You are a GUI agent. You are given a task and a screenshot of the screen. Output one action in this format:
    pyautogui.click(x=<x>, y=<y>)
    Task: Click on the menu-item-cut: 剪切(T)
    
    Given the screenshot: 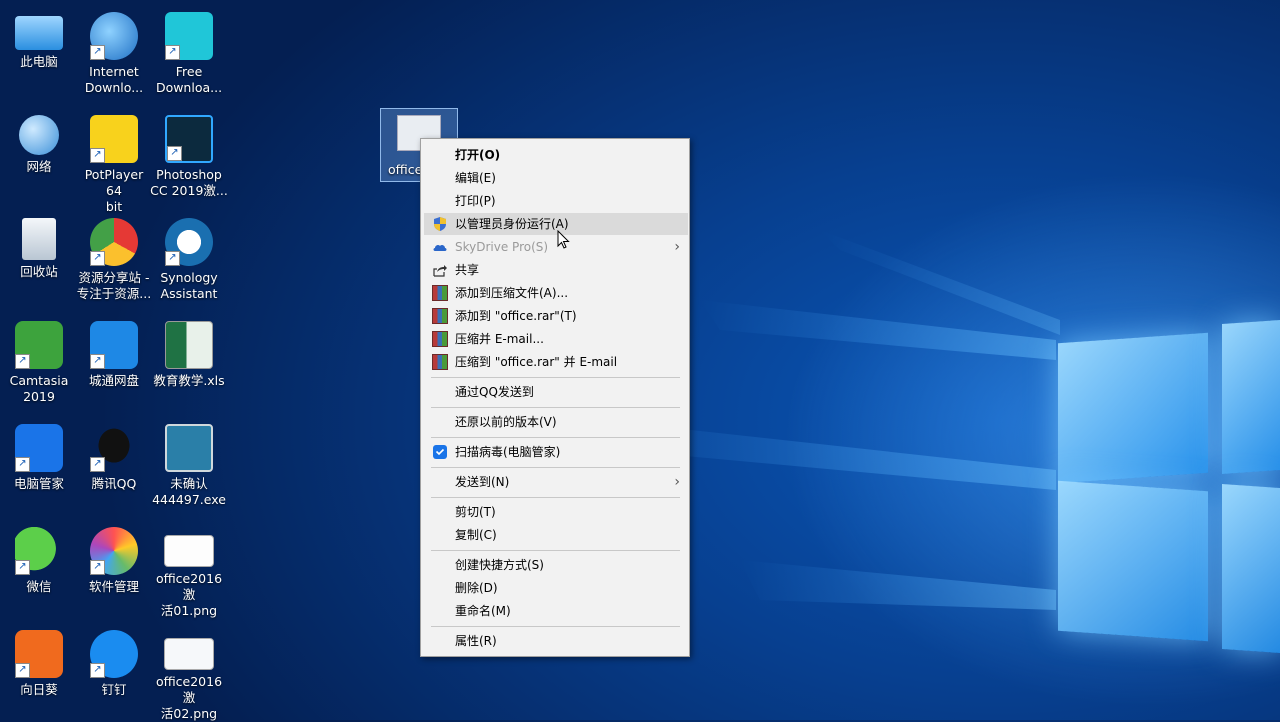 What is the action you would take?
    pyautogui.click(x=556, y=512)
    